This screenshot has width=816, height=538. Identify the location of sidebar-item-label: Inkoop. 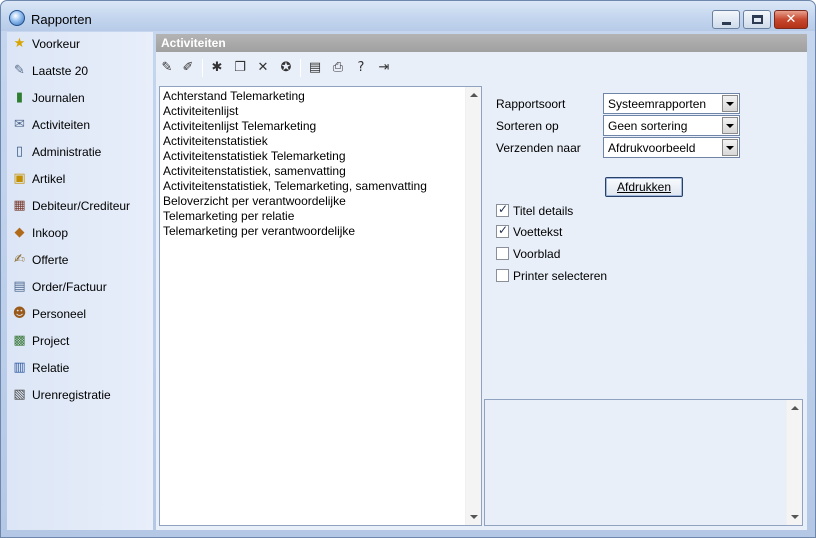
(50, 233).